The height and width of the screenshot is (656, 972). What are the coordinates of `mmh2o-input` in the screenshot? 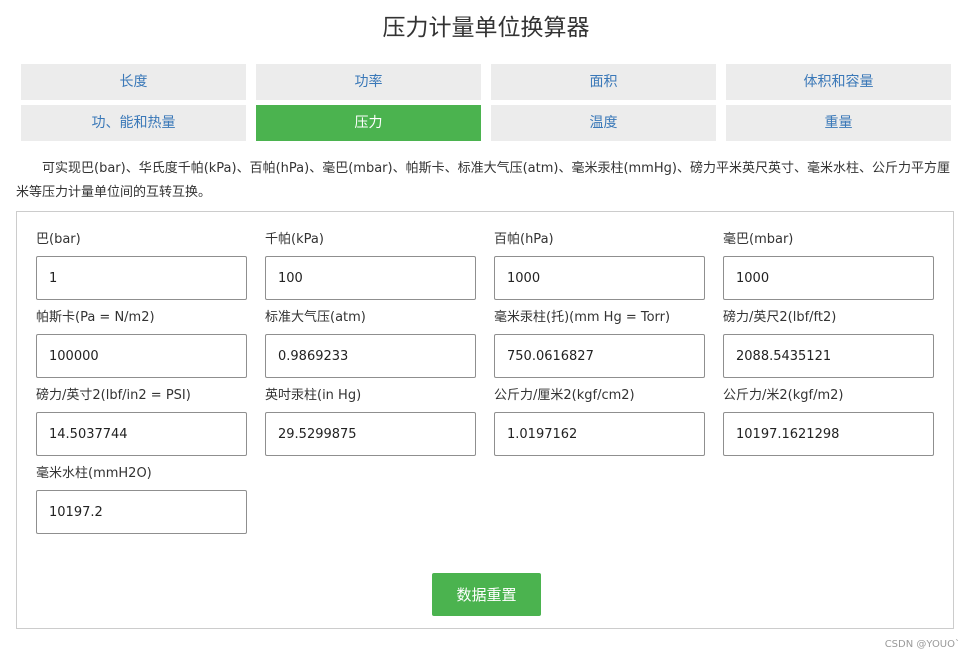 It's located at (141, 512).